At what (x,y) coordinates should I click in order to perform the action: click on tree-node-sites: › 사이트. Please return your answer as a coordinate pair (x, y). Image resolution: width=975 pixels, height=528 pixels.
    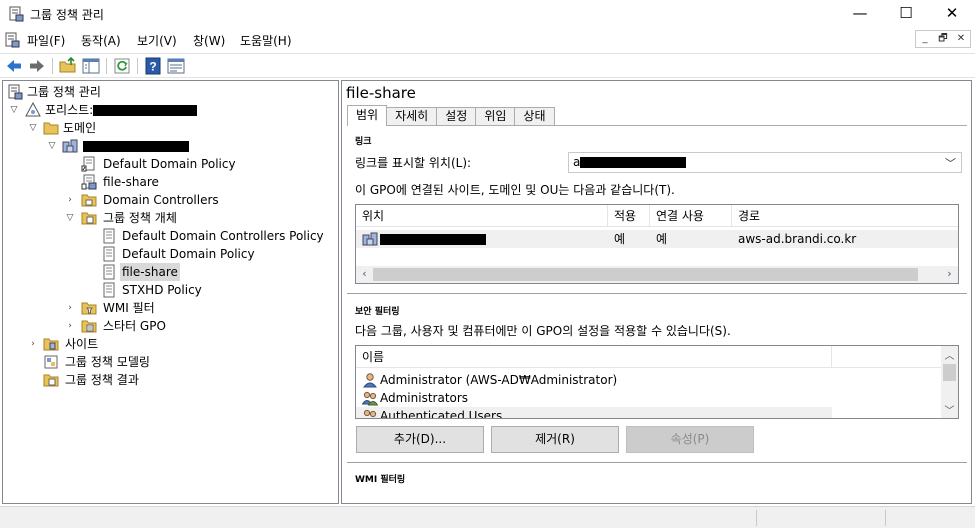
    Looking at the image, I should click on (168, 344).